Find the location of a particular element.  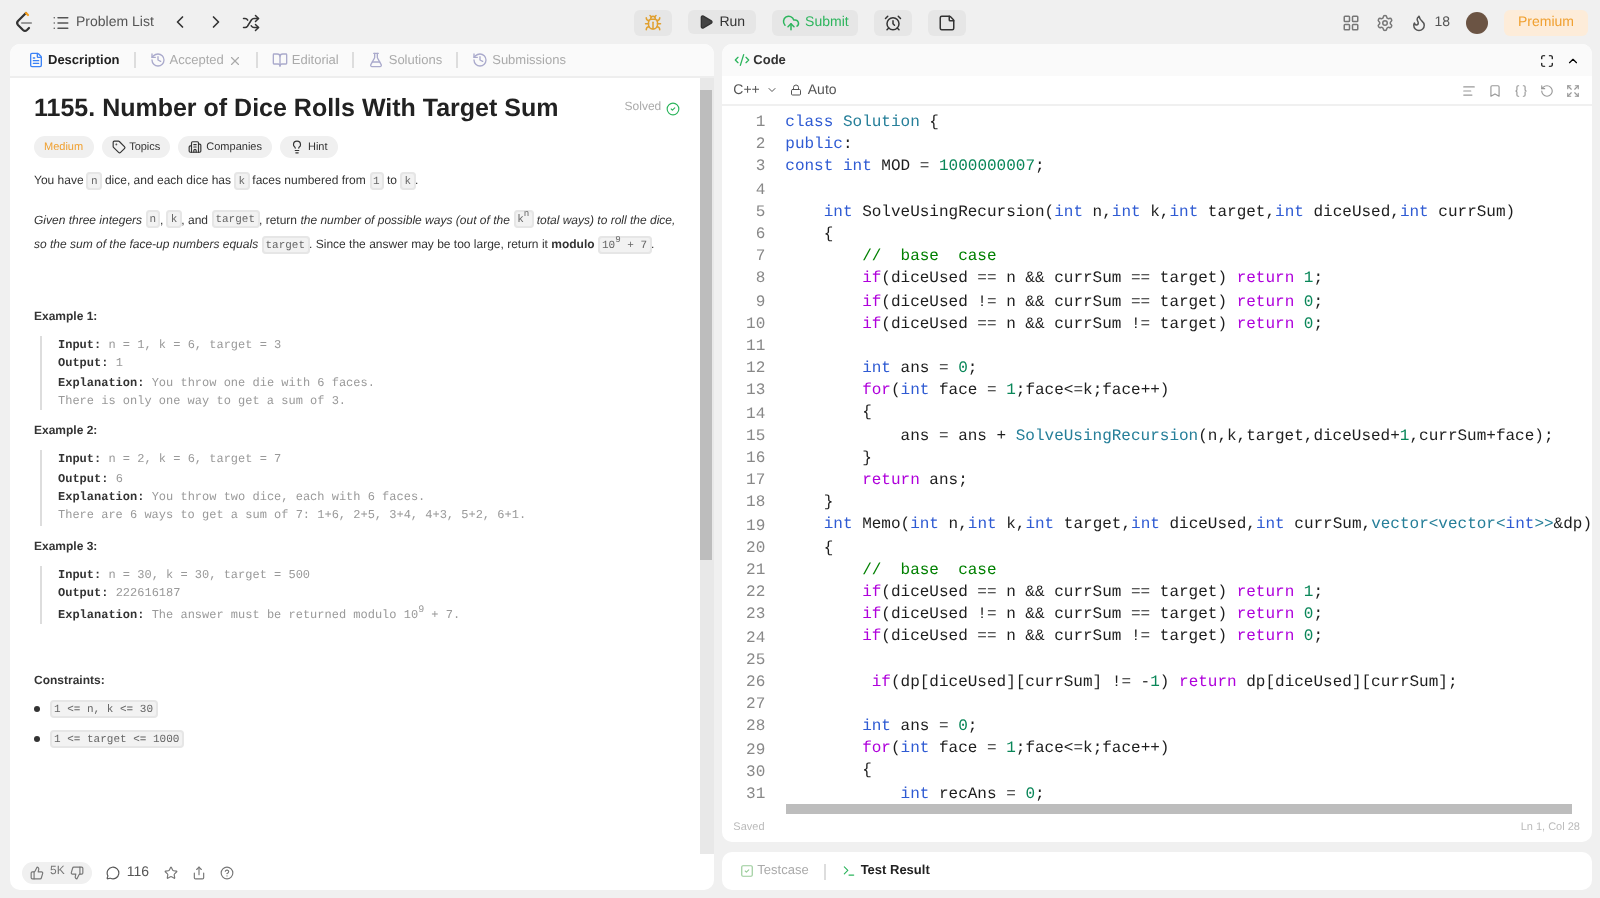

line-number: 6 is located at coordinates (759, 235).